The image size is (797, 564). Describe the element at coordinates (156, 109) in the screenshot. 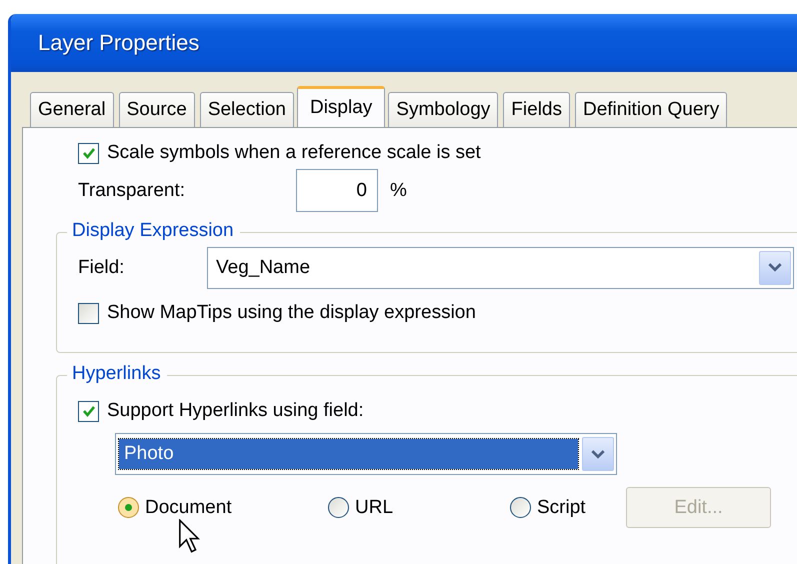

I see `tab: Source` at that location.